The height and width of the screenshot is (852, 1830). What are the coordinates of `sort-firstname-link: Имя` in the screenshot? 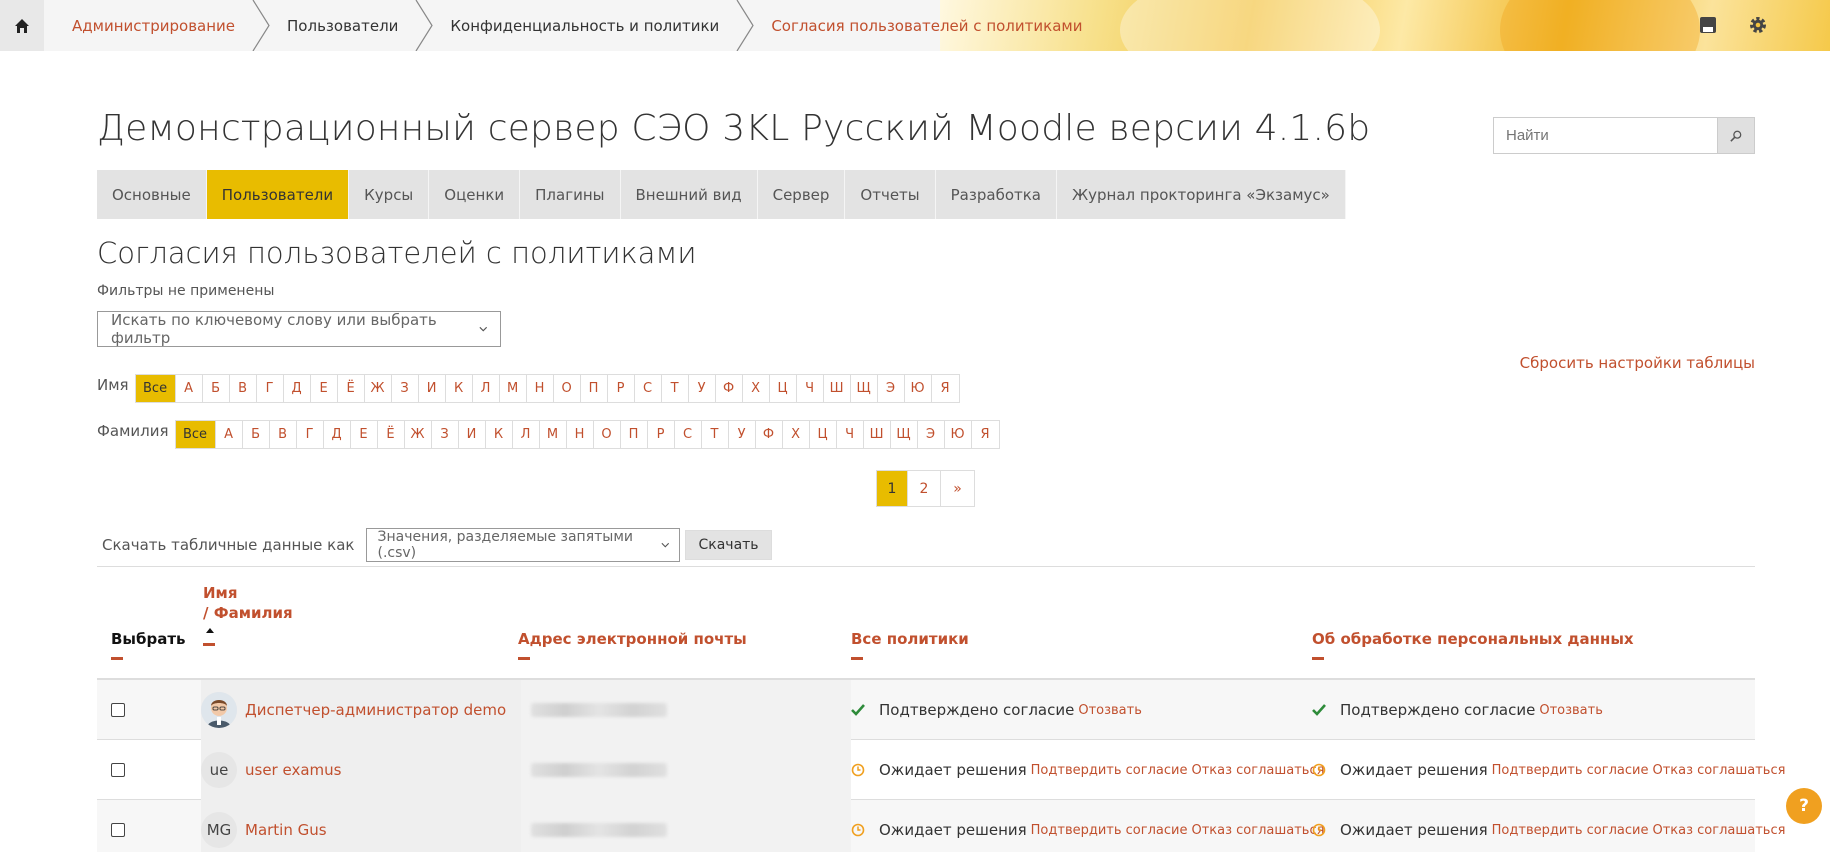 It's located at (248, 593).